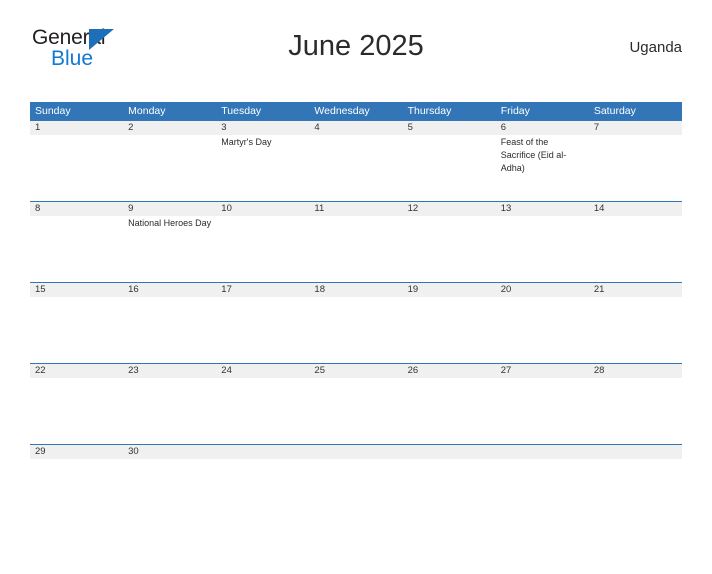 The image size is (712, 574). What do you see at coordinates (596, 127) in the screenshot?
I see `day-number: 7` at bounding box center [596, 127].